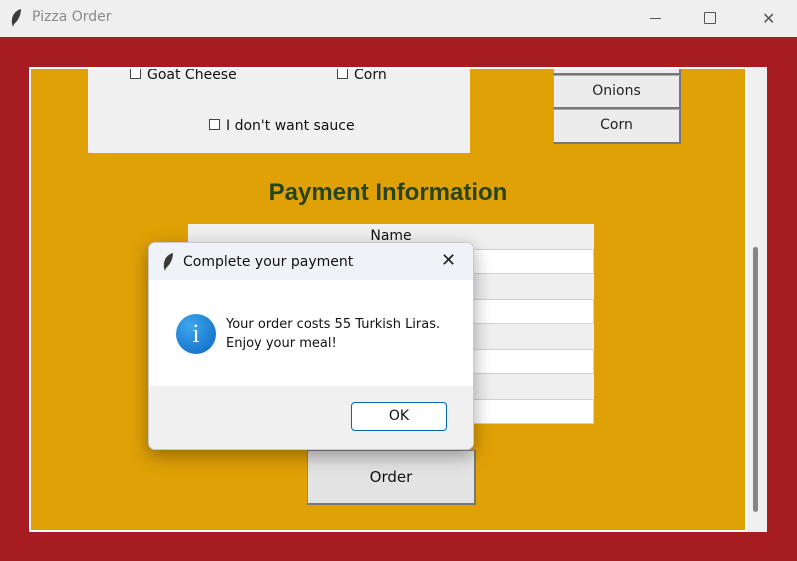 The width and height of the screenshot is (797, 561). What do you see at coordinates (448, 260) in the screenshot?
I see `dialog-close-icon: ✕` at bounding box center [448, 260].